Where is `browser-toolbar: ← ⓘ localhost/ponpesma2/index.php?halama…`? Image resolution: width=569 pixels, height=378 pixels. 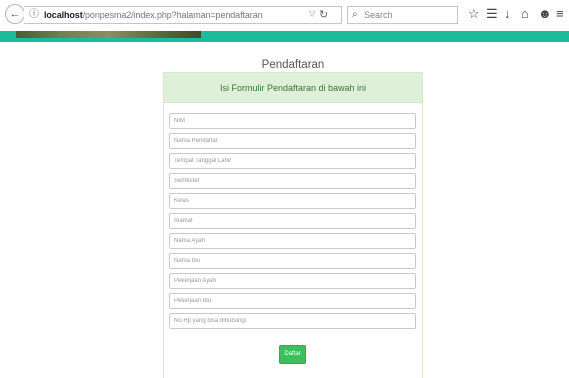
browser-toolbar: ← ⓘ localhost/ponpesma2/index.php?halama… is located at coordinates (284, 15).